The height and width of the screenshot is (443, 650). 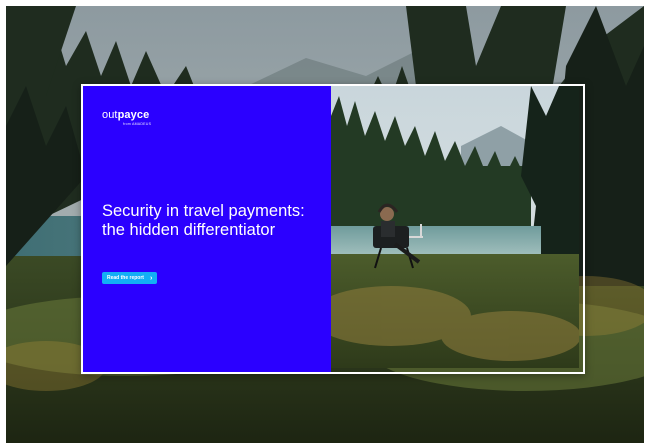 What do you see at coordinates (151, 278) in the screenshot?
I see `chevron-right-icon: ›` at bounding box center [151, 278].